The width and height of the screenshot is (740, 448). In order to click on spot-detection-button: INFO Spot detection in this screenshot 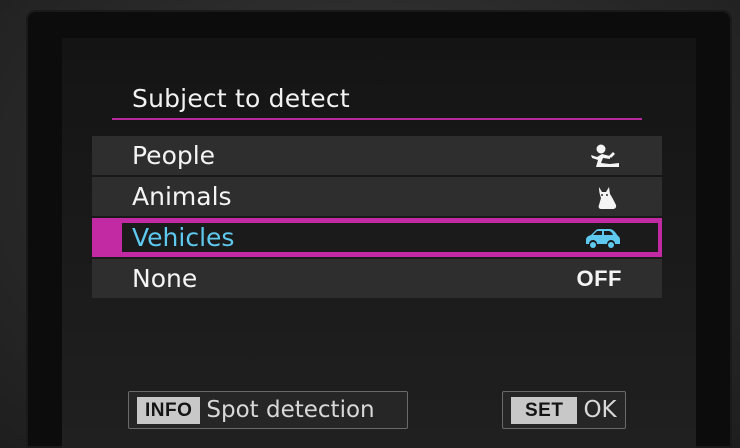, I will do `click(268, 410)`.